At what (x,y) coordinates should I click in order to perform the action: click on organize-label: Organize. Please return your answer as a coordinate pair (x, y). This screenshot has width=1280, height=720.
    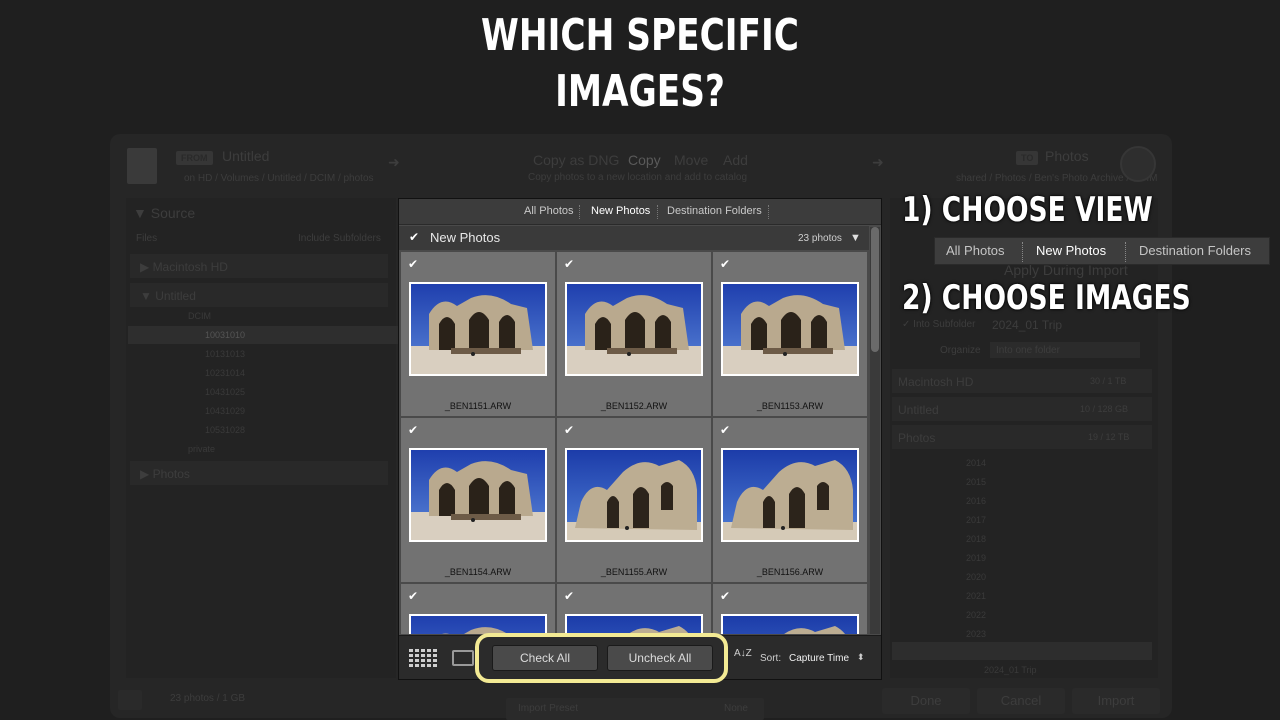
    Looking at the image, I should click on (960, 350).